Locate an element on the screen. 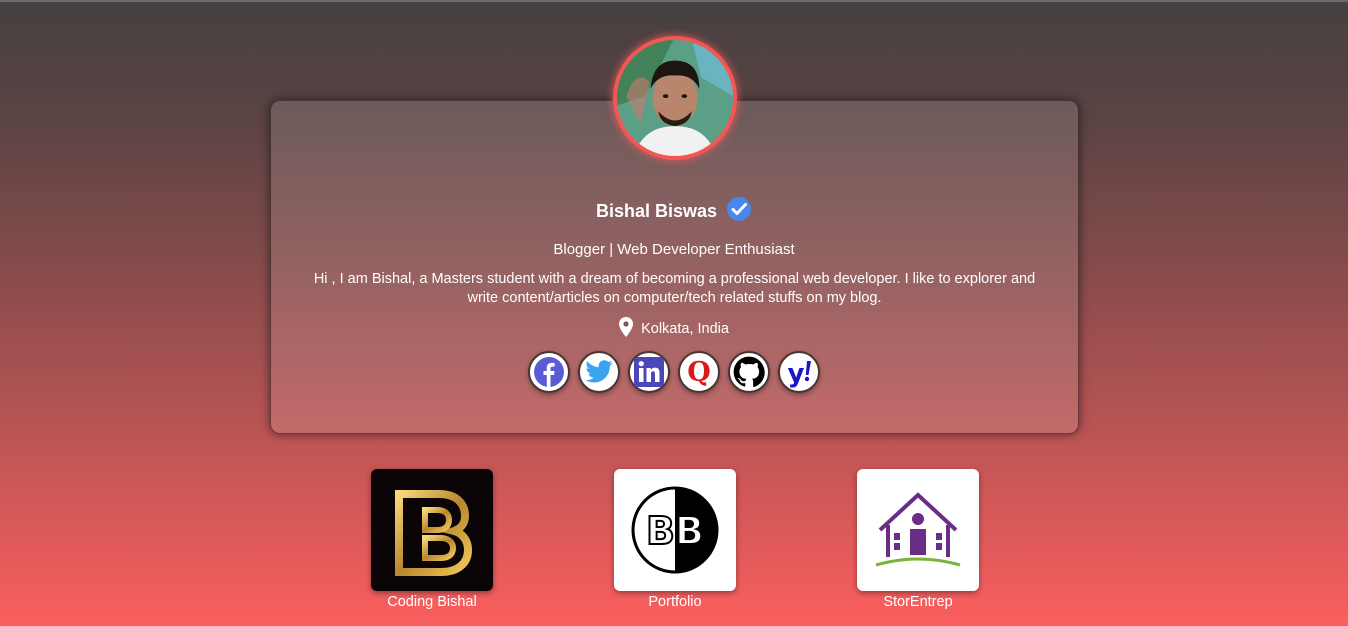 Image resolution: width=1348 pixels, height=626 pixels. portfolio-logo: BB is located at coordinates (675, 530).